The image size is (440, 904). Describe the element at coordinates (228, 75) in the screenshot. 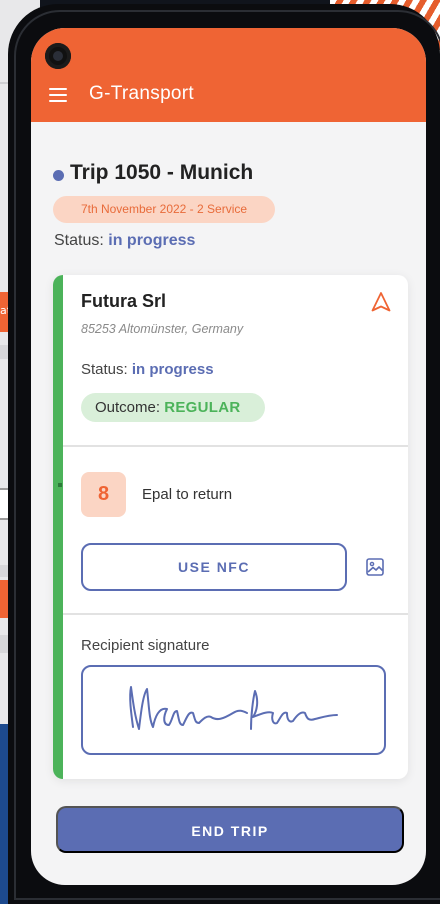

I see `app-bar: G-Transport` at that location.